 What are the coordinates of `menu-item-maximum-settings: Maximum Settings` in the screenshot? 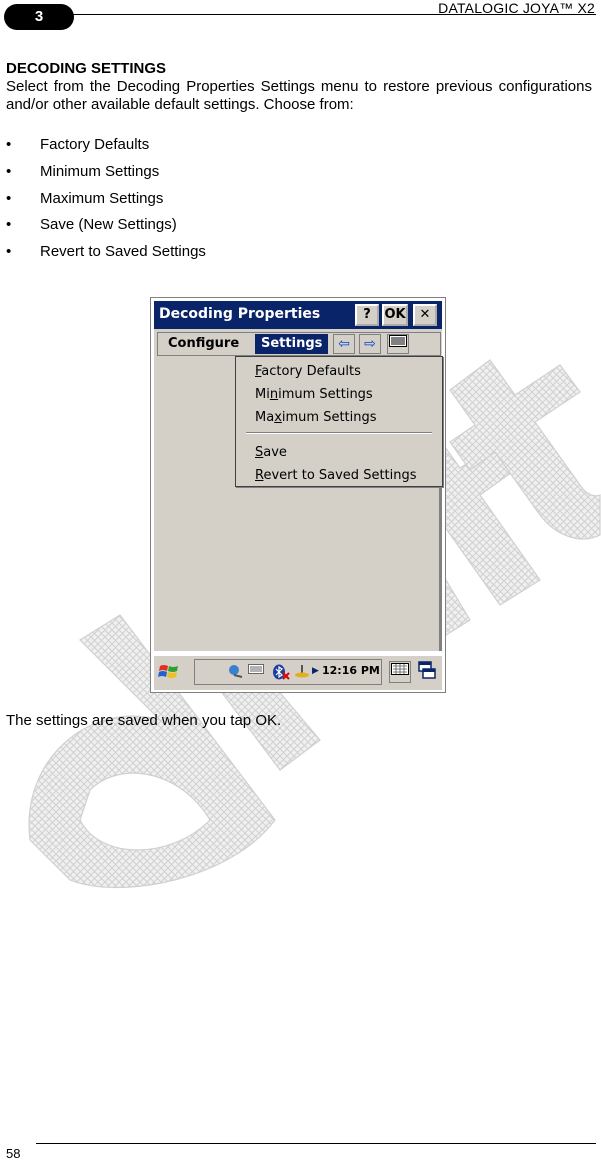 It's located at (316, 418).